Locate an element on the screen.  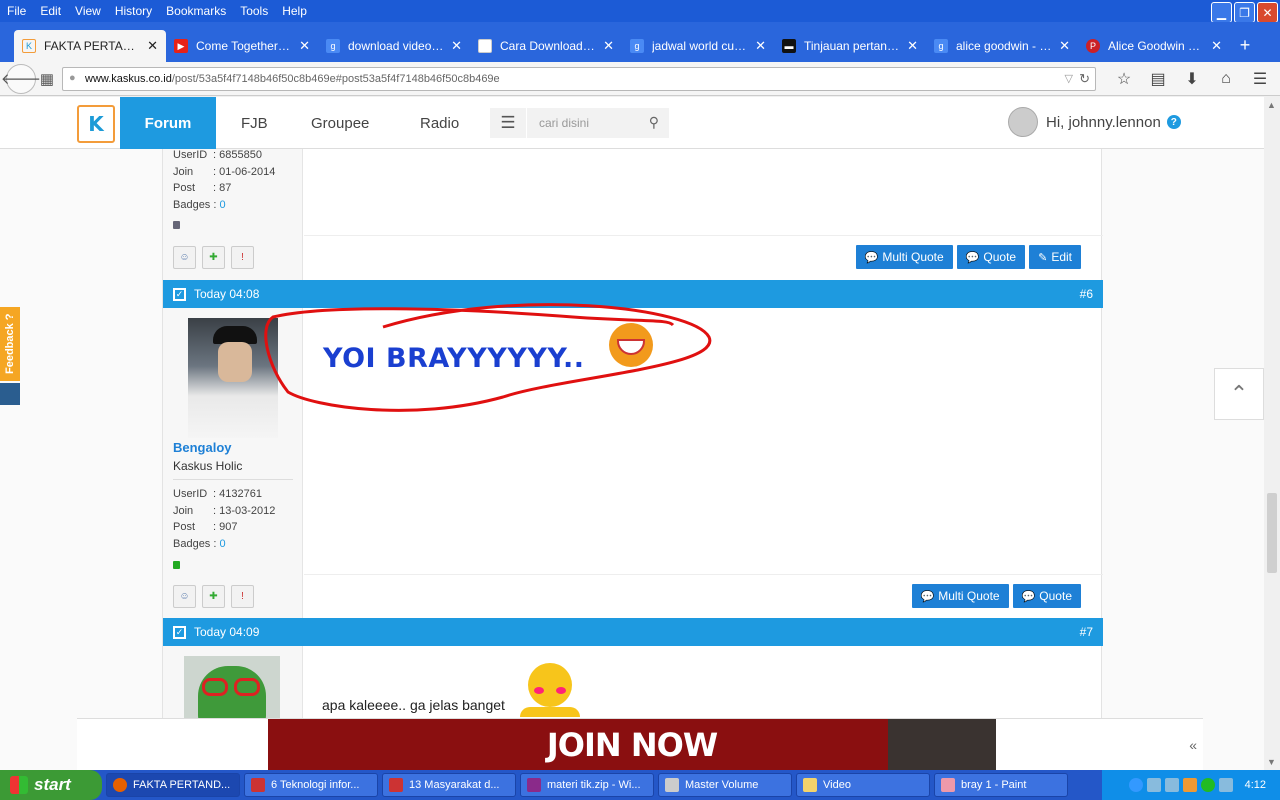
search-icon: ⚲ is located at coordinates (654, 122).